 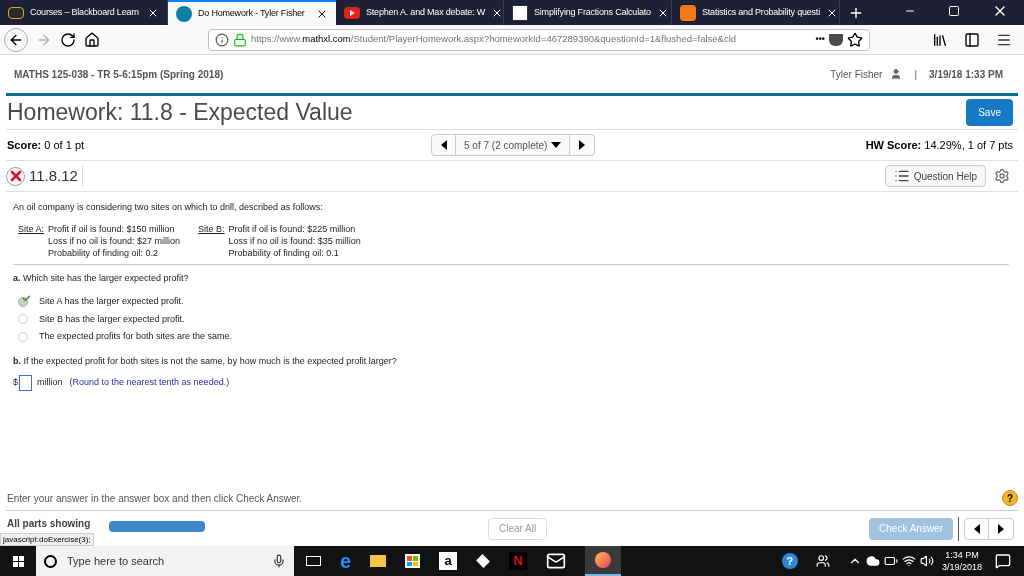 What do you see at coordinates (346, 561) in the screenshot?
I see `browser-e-icon: e` at bounding box center [346, 561].